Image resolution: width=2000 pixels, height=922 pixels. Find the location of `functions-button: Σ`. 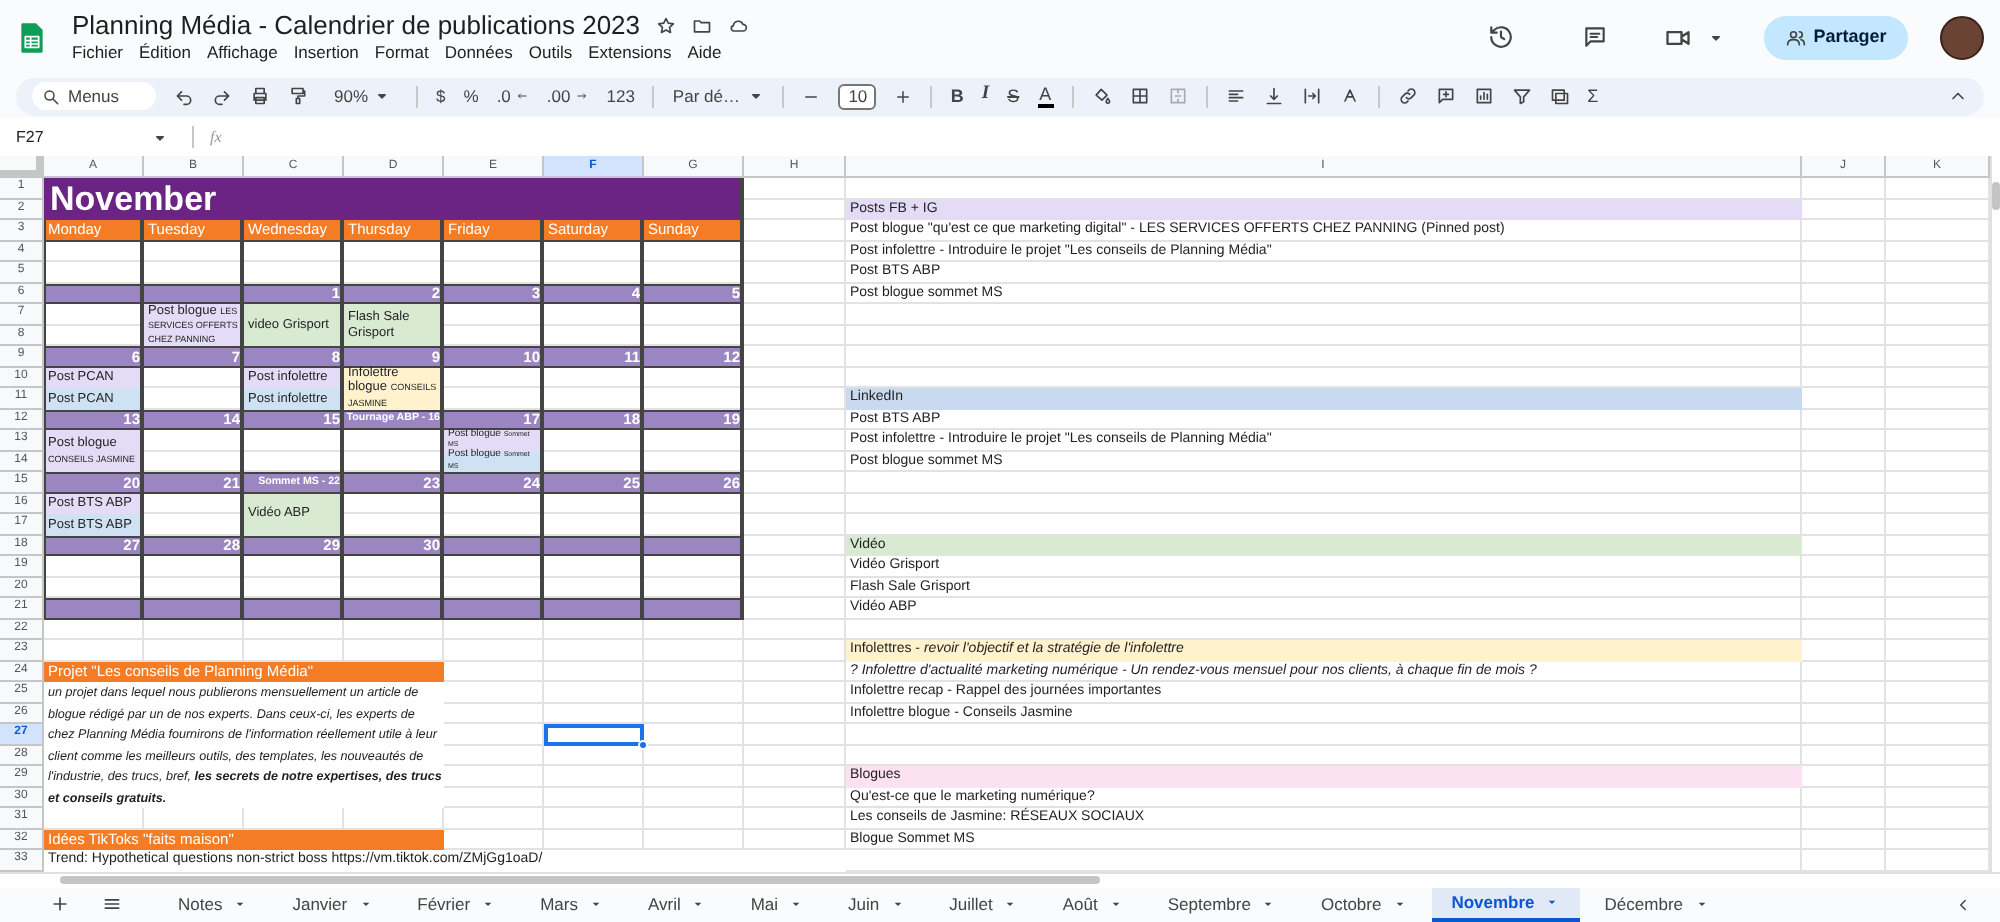

functions-button: Σ is located at coordinates (1593, 96).